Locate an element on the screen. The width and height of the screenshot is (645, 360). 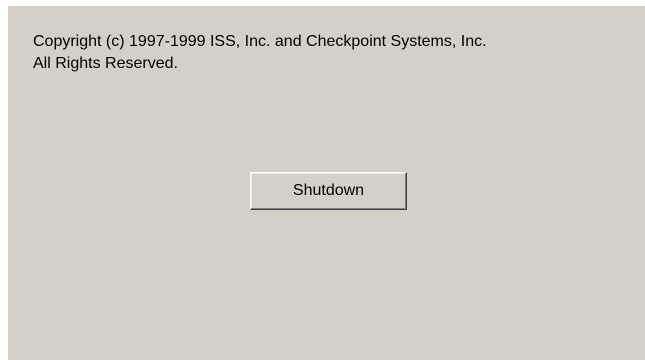
shutdown-button: Shutdown is located at coordinates (328, 191).